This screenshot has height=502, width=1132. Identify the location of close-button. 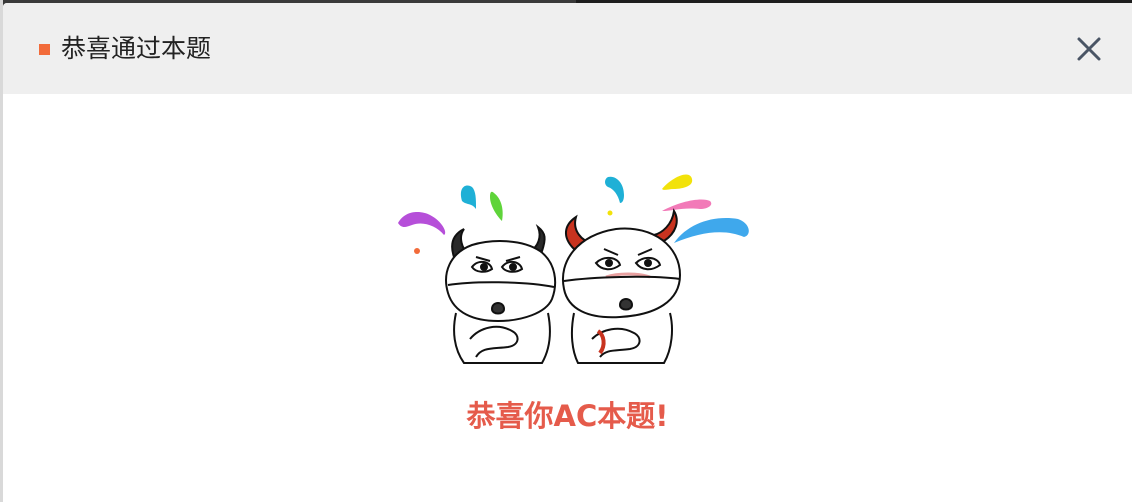
(1089, 49).